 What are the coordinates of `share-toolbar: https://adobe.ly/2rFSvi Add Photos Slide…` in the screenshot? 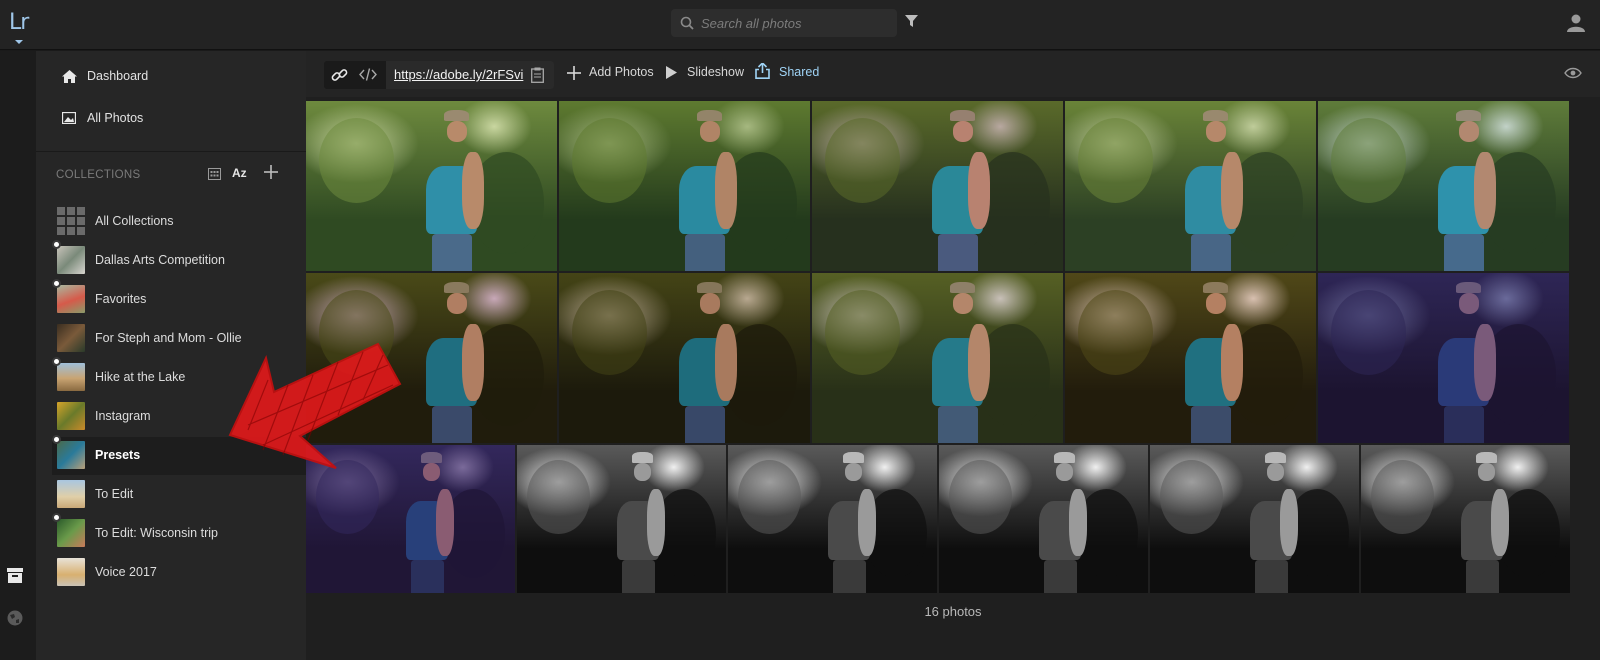 It's located at (953, 74).